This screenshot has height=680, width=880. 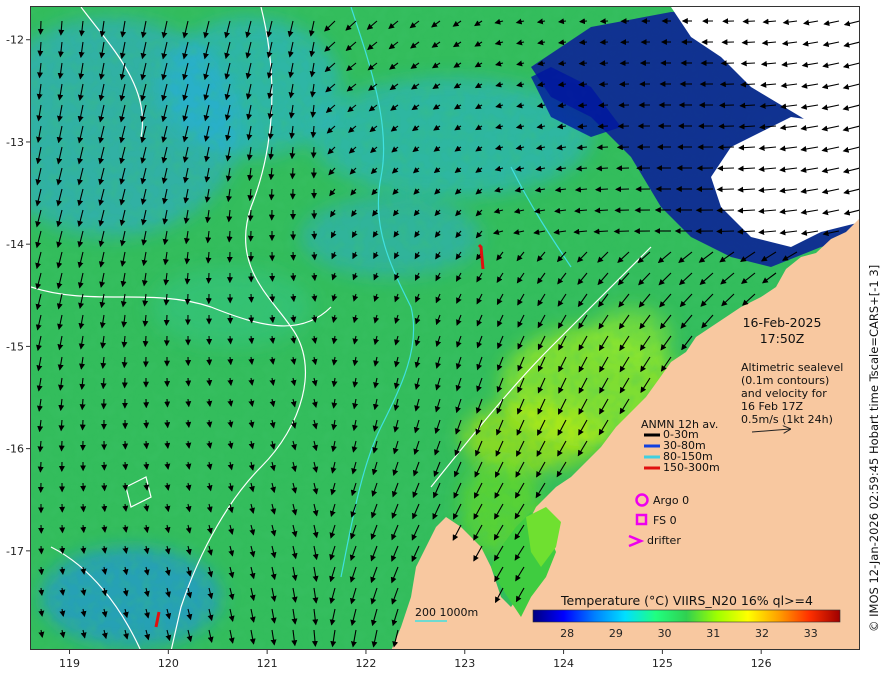 What do you see at coordinates (689, 633) in the screenshot?
I see `colorbar-ticks: 28 29 30 31 32 33` at bounding box center [689, 633].